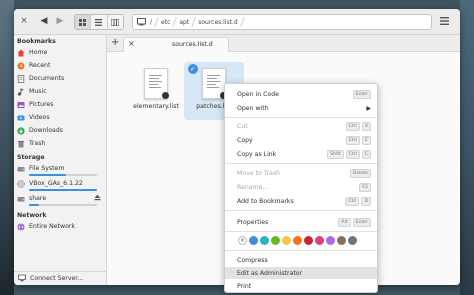 The image size is (474, 295). Describe the element at coordinates (330, 240) in the screenshot. I see `color-tag-purple` at that location.